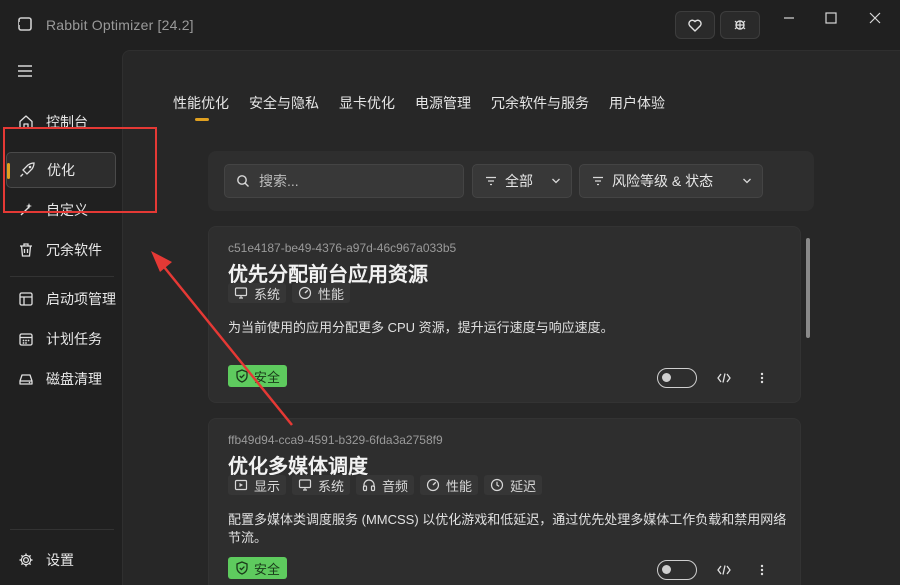 Image resolution: width=900 pixels, height=585 pixels. I want to click on sidebar-item-disk-cleanup: 磁盘清理, so click(61, 379).